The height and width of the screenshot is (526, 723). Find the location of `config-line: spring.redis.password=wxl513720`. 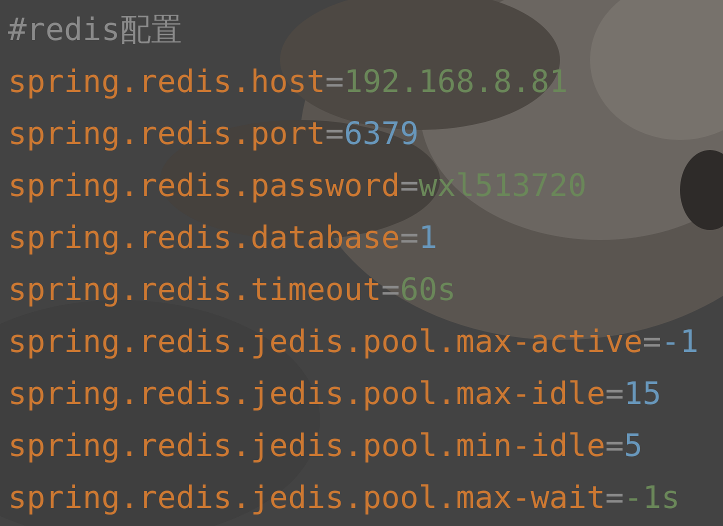

config-line: spring.redis.password=wxl513720 is located at coordinates (297, 186).